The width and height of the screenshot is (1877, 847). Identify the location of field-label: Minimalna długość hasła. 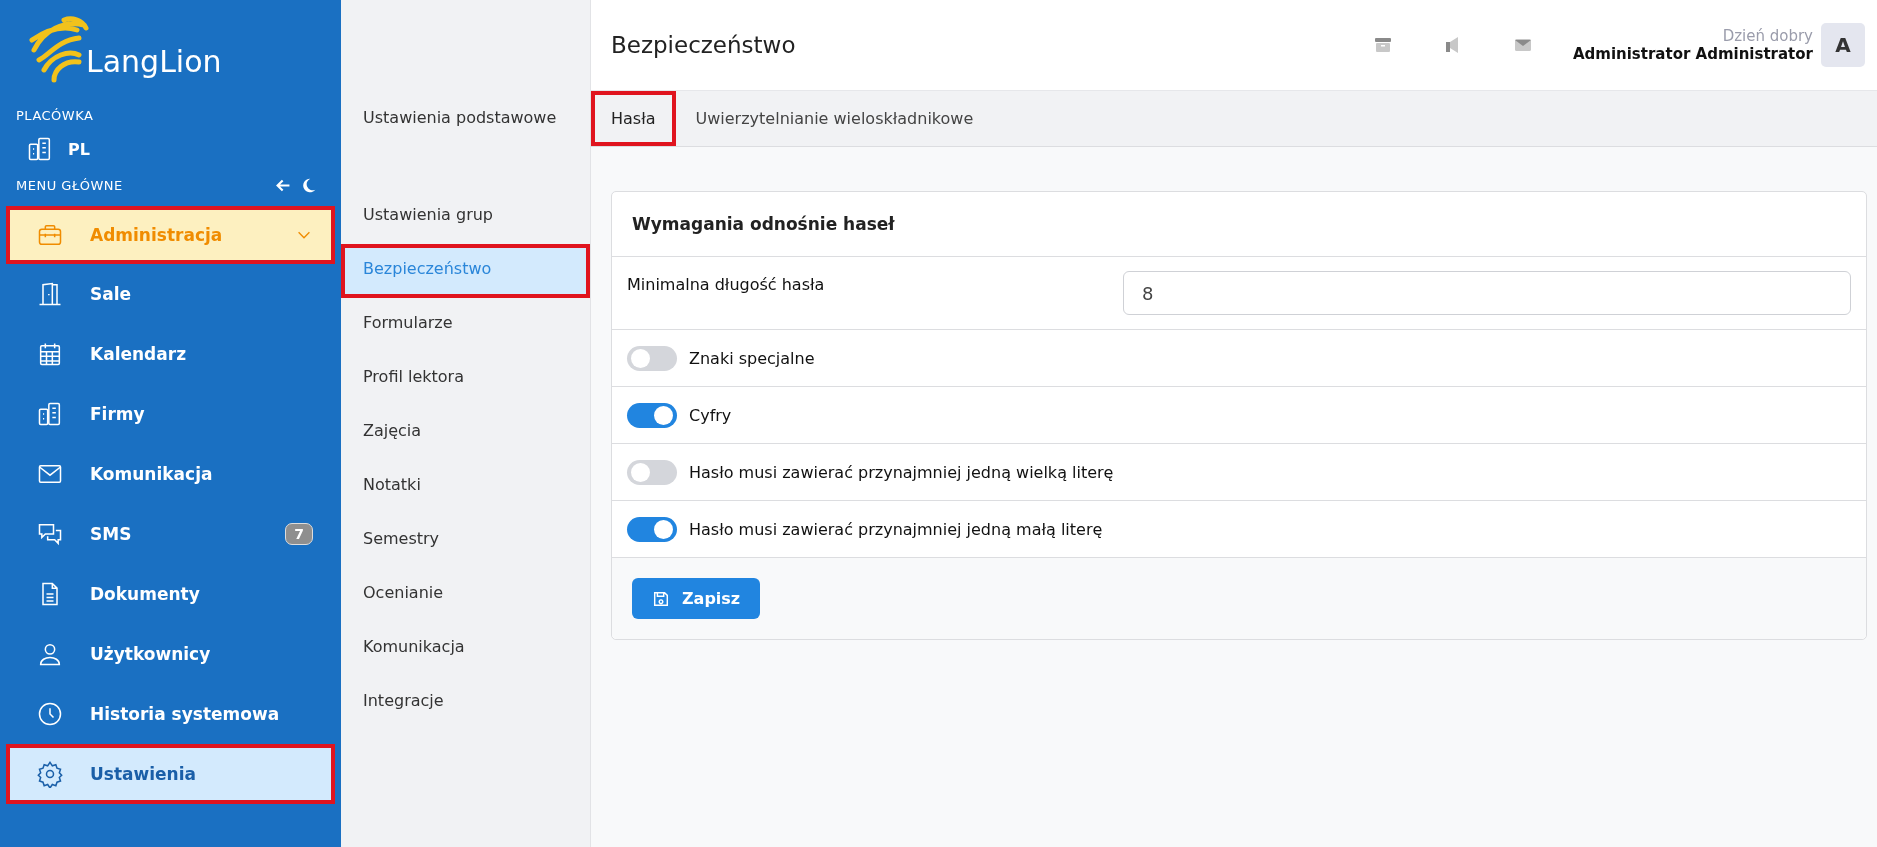
(726, 284).